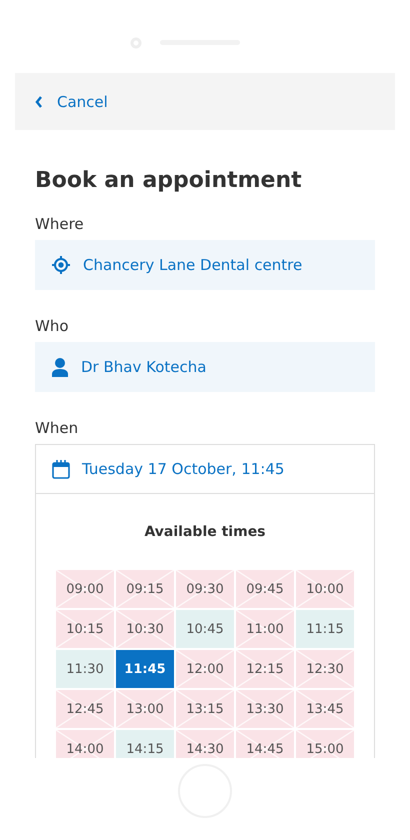 Image resolution: width=410 pixels, height=840 pixels. What do you see at coordinates (205, 709) in the screenshot?
I see `time-slot: 13:15` at bounding box center [205, 709].